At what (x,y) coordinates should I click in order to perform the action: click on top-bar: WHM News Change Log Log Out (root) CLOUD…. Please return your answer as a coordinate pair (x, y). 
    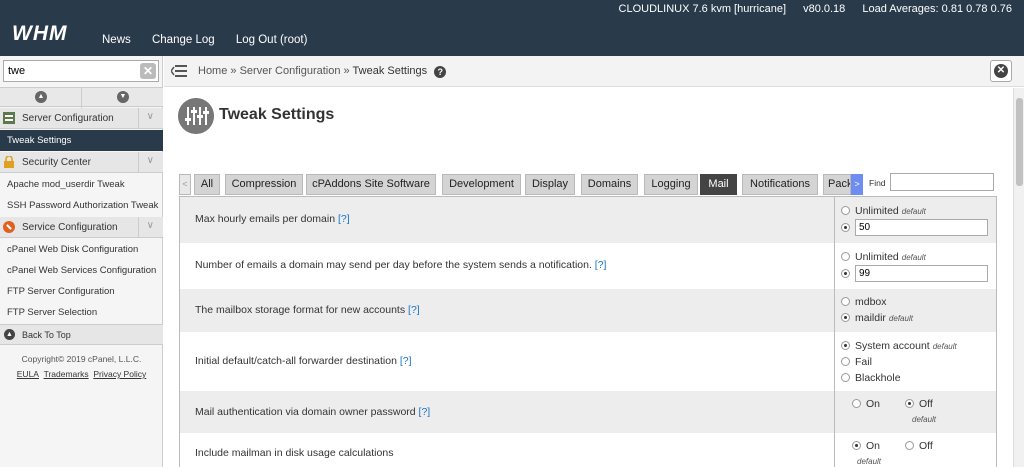
    Looking at the image, I should click on (512, 28).